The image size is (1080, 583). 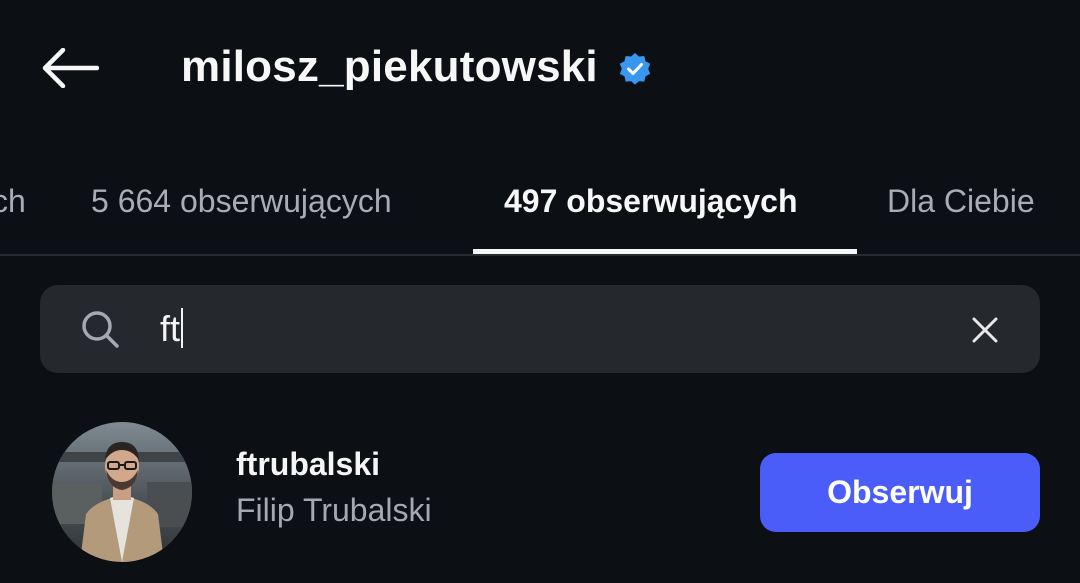 What do you see at coordinates (241, 201) in the screenshot?
I see `tab-followers: 5 664 obserwujących` at bounding box center [241, 201].